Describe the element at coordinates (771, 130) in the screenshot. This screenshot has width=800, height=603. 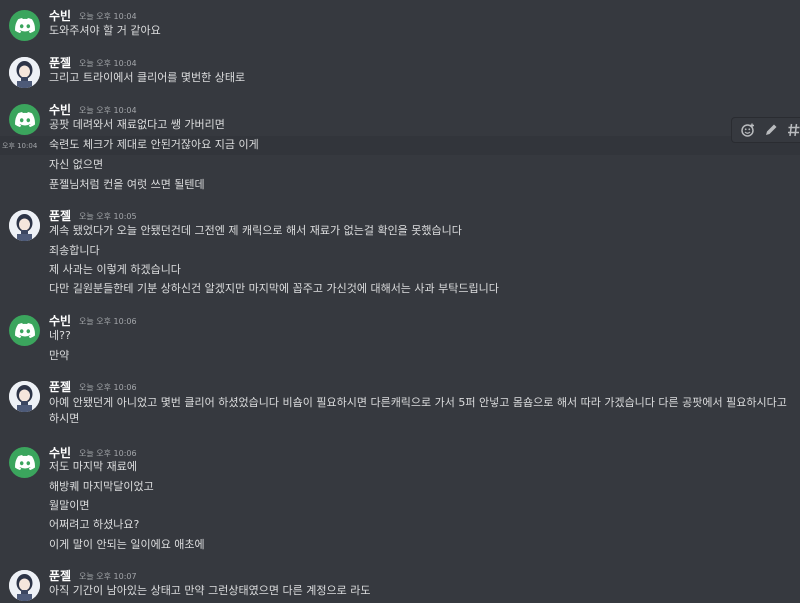
I see `pencil-icon` at that location.